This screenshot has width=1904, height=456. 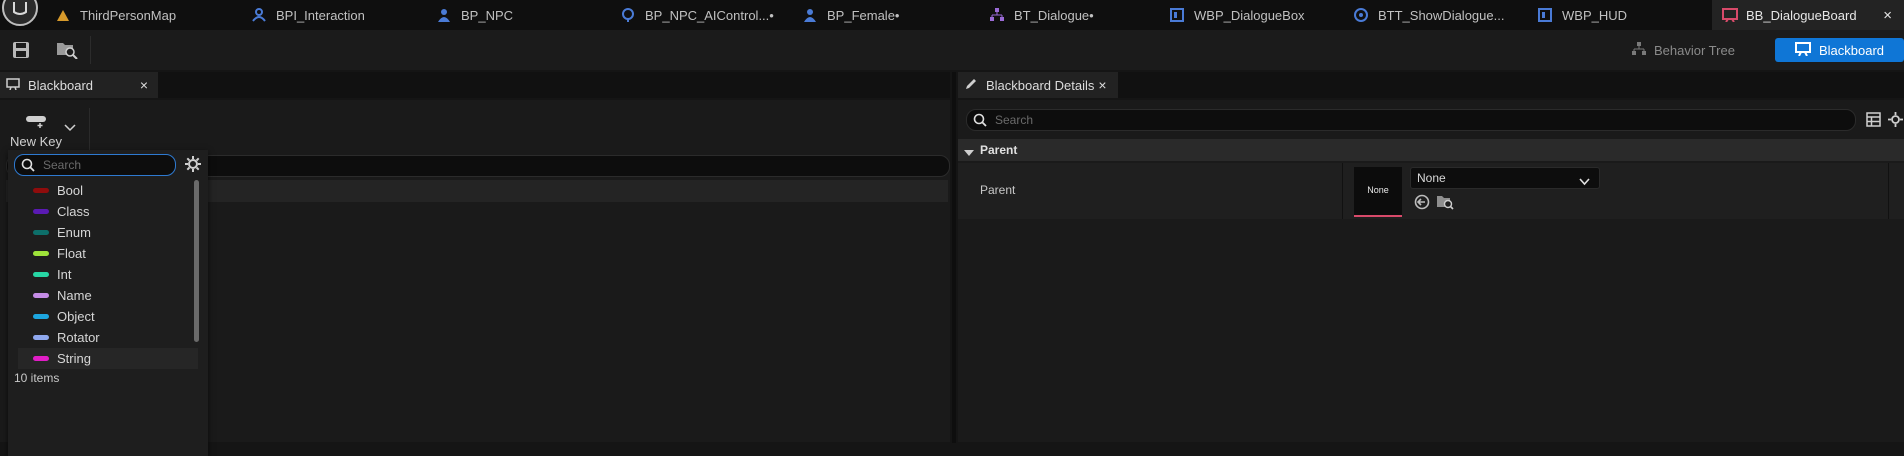 I want to click on string-color-pill, so click(x=41, y=358).